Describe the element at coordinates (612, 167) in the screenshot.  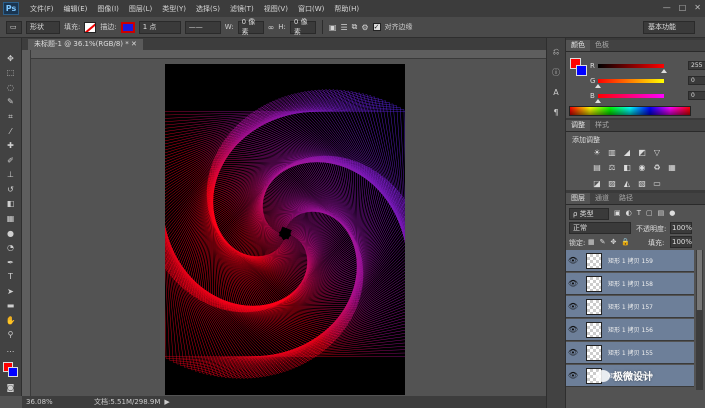
I see `color-balance-icon: ⚖` at that location.